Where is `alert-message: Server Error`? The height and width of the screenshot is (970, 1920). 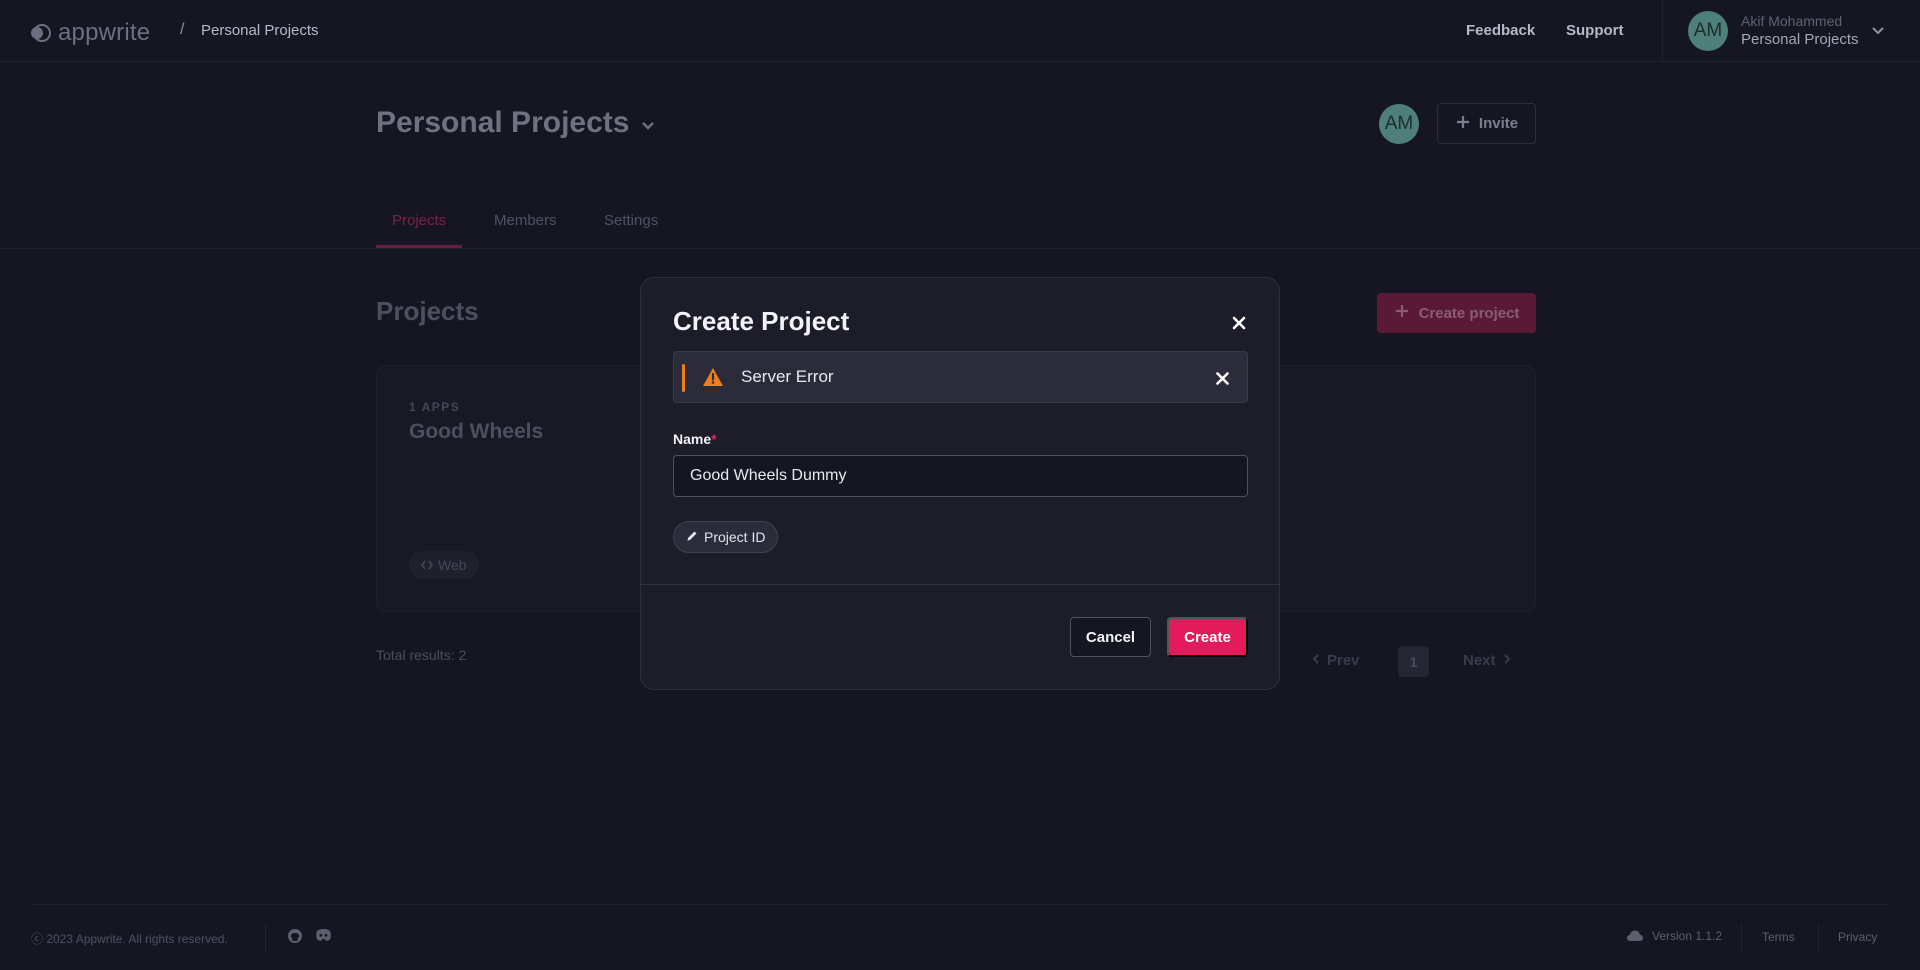
alert-message: Server Error is located at coordinates (787, 376).